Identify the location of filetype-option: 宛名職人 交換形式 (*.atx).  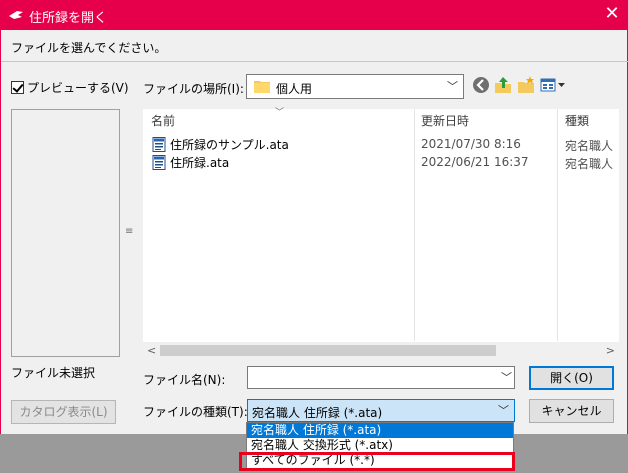
(380, 445).